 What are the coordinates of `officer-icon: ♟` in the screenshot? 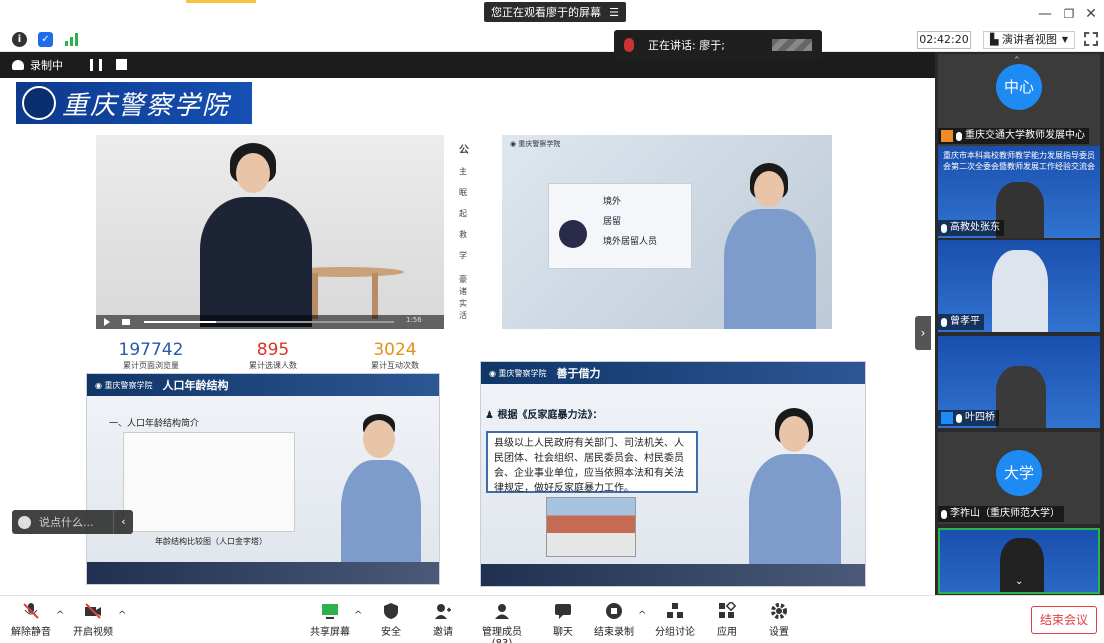 It's located at (489, 415).